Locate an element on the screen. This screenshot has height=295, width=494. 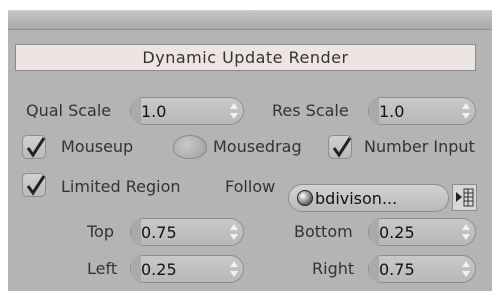
right-label: Right is located at coordinates (333, 268).